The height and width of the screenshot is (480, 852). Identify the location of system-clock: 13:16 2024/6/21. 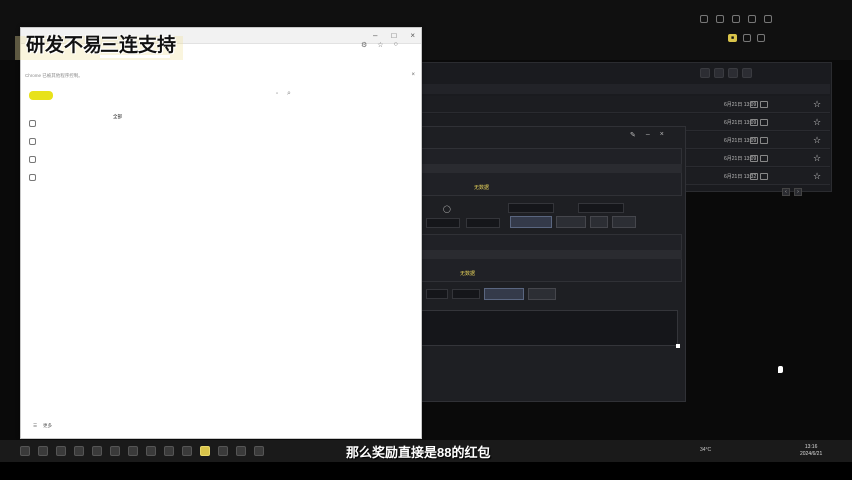
(811, 451).